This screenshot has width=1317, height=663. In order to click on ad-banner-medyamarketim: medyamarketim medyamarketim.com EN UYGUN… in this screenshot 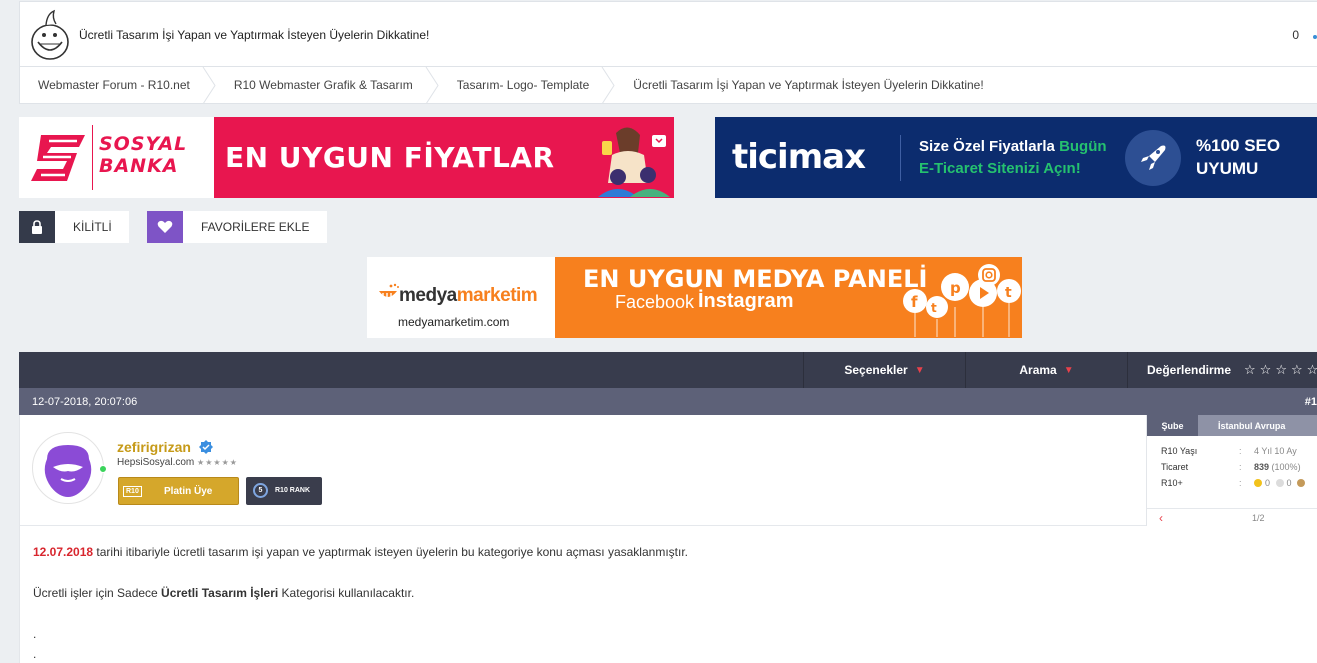, I will do `click(694, 297)`.